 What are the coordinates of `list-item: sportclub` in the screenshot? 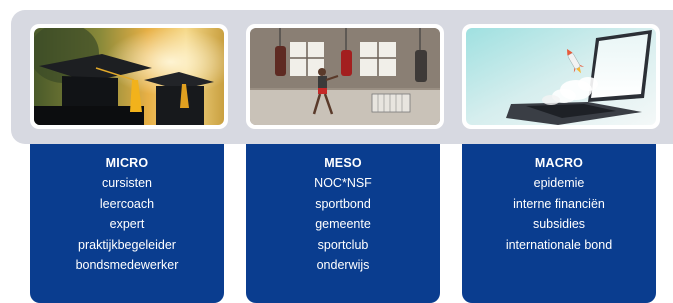 It's located at (343, 244).